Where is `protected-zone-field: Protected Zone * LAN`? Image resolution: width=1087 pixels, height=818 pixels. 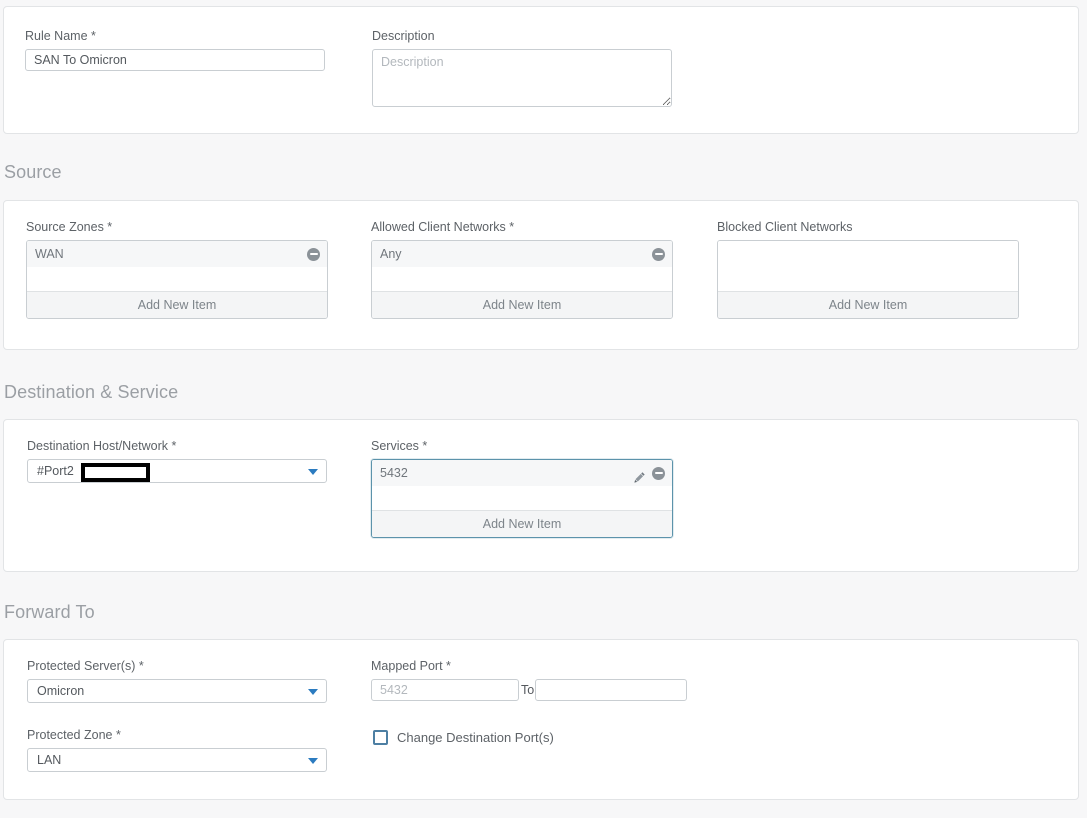
protected-zone-field: Protected Zone * LAN is located at coordinates (177, 750).